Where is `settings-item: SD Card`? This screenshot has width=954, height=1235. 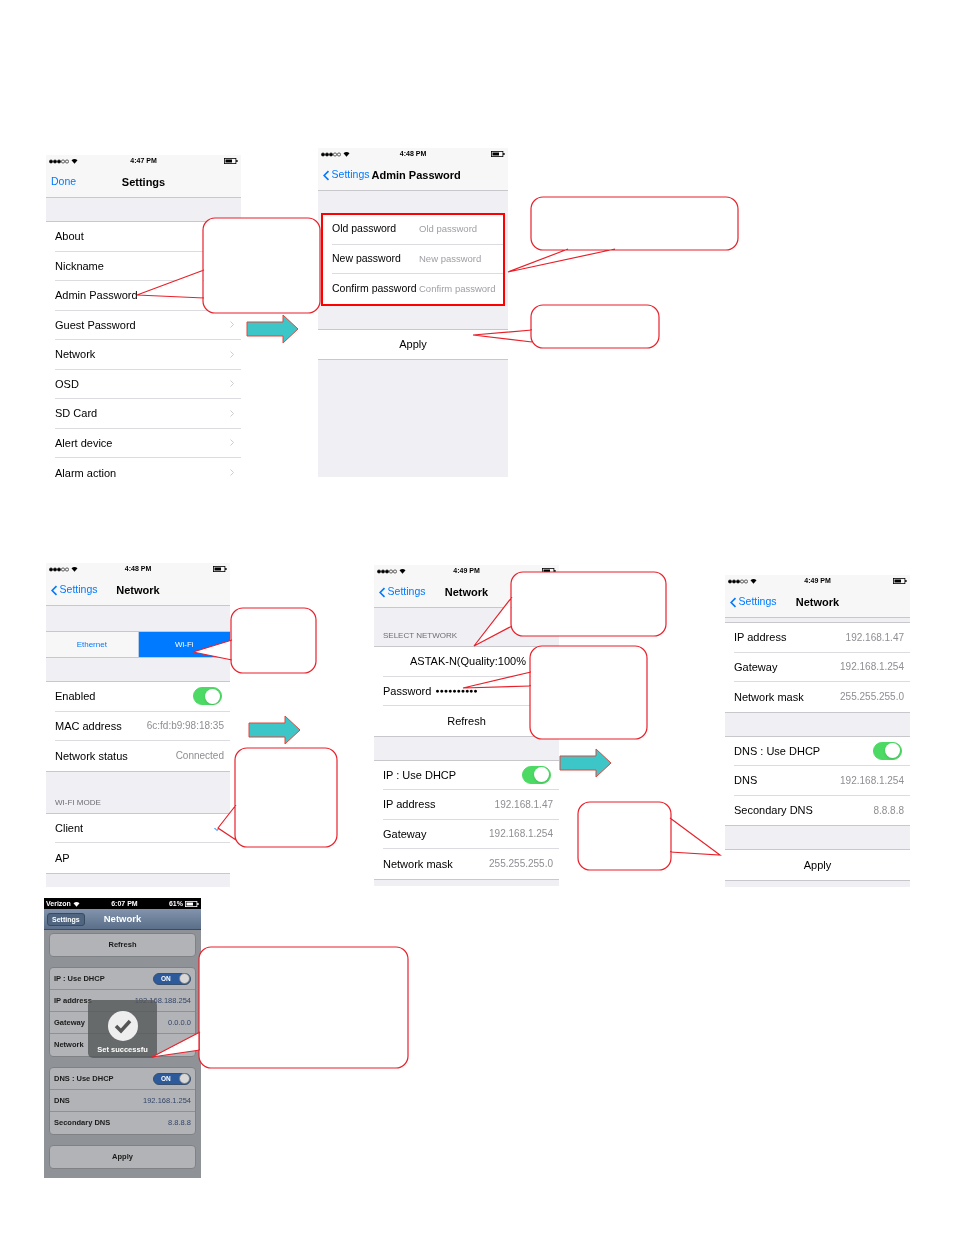
settings-item: SD Card is located at coordinates (76, 413).